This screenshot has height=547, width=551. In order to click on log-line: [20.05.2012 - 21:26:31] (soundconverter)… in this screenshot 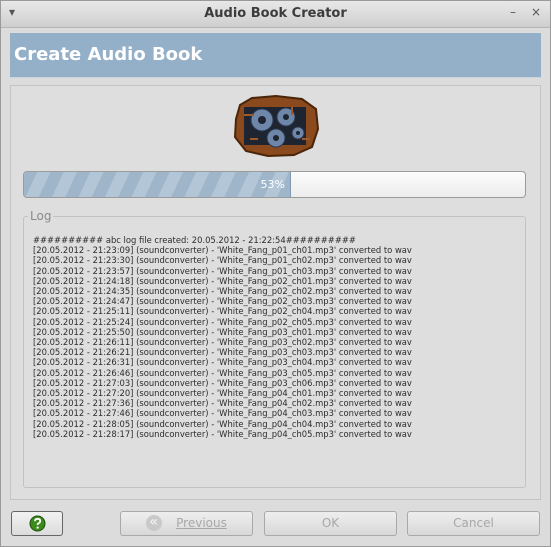, I will do `click(222, 362)`.